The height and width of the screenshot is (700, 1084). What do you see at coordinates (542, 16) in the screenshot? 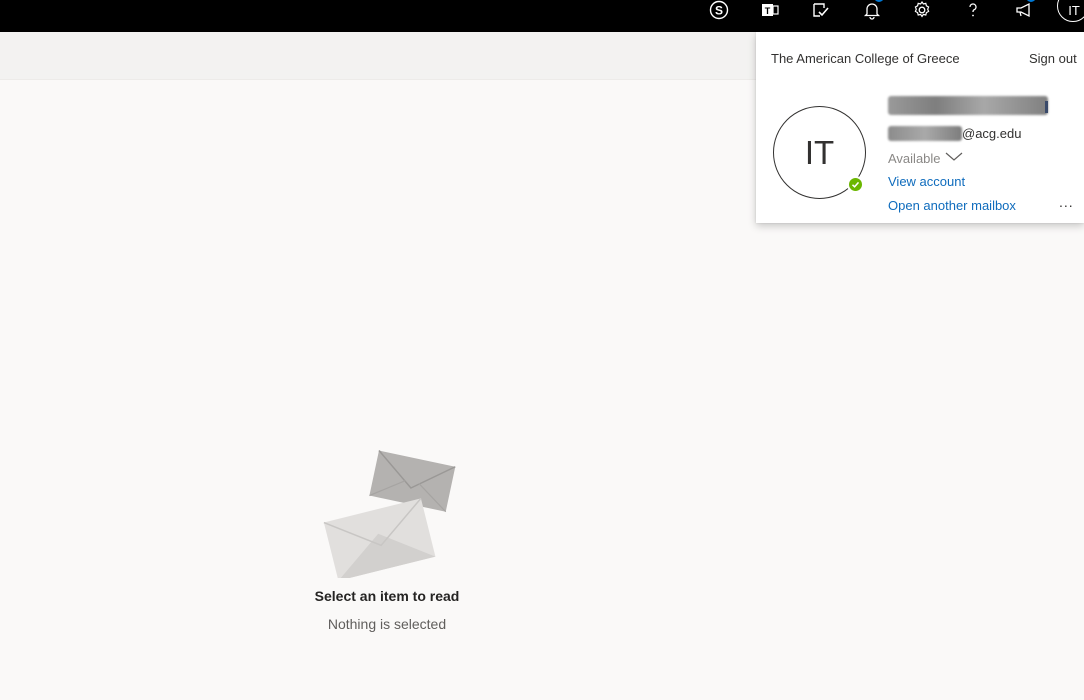
I see `suite-header: S T IT` at bounding box center [542, 16].